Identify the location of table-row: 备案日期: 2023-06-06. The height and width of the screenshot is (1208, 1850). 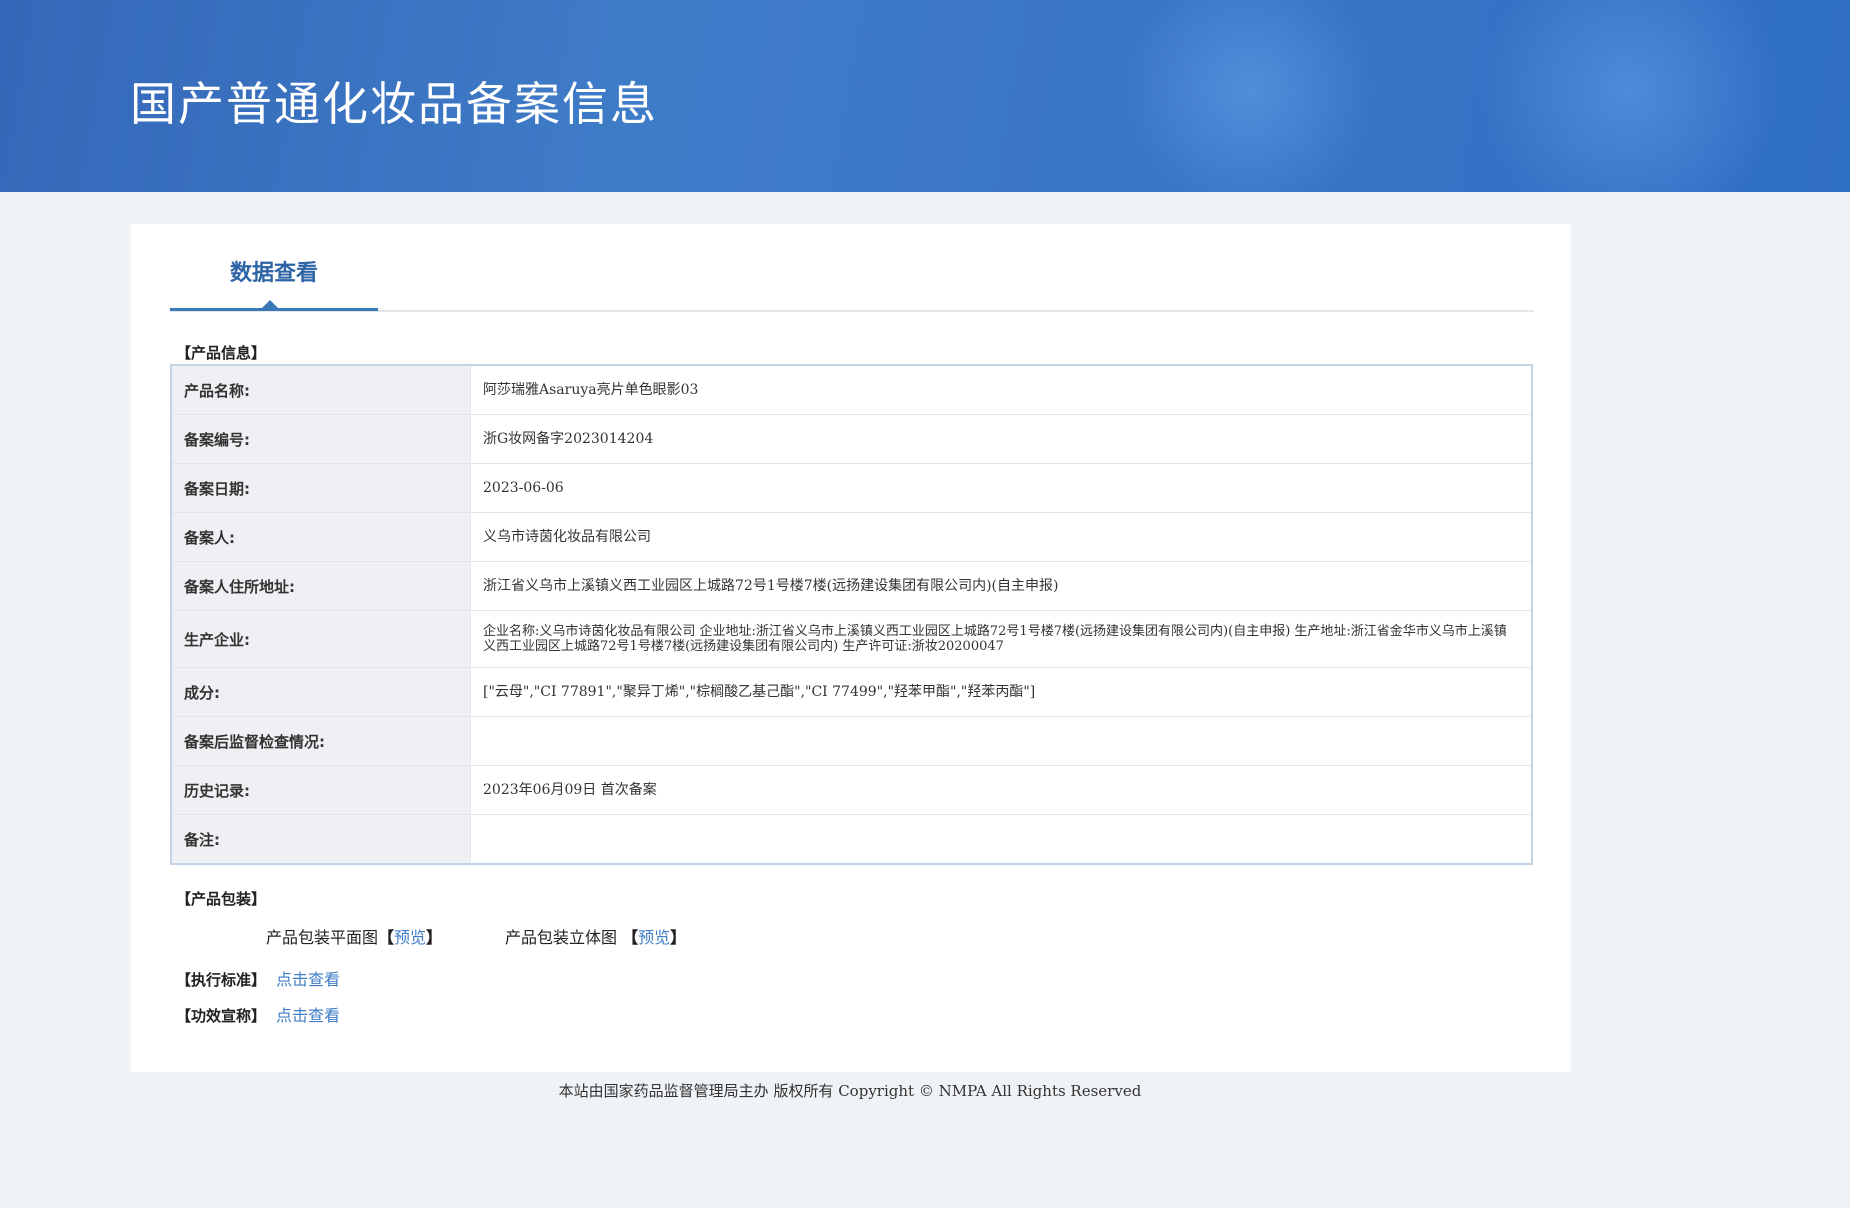
(851, 488).